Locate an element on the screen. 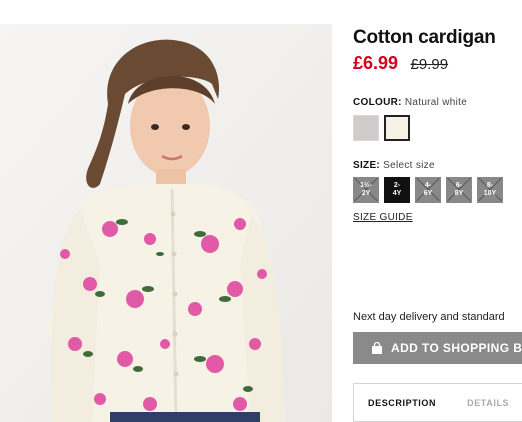 The height and width of the screenshot is (422, 522). original-price: £9.99 is located at coordinates (429, 64).